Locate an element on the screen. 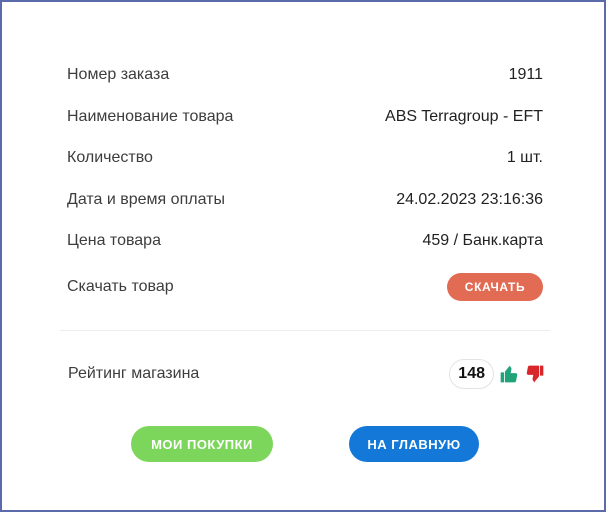  thumbs-down-icon is located at coordinates (535, 374).